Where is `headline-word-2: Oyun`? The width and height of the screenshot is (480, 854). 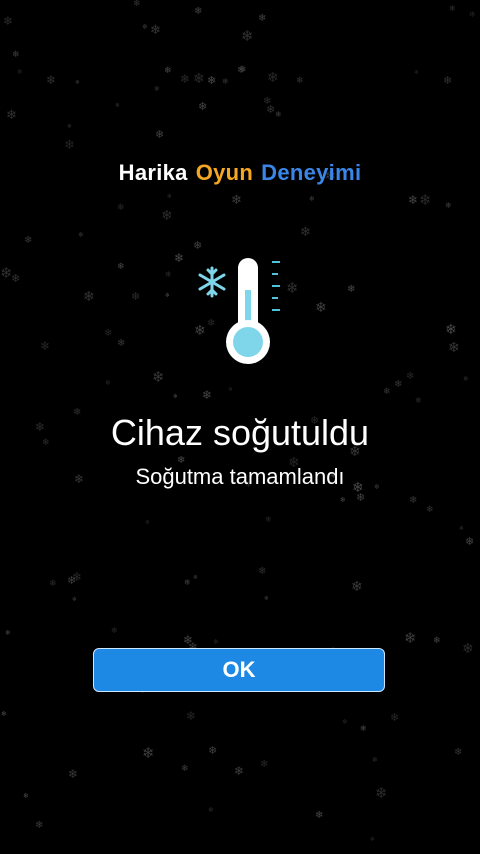 headline-word-2: Oyun is located at coordinates (224, 172).